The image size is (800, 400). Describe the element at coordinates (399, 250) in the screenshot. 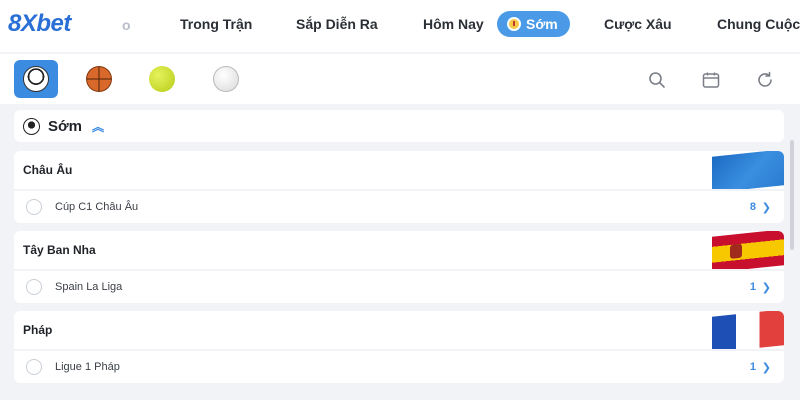

I see `region-header-tay-ban-nha: Tây Ban Nha` at that location.